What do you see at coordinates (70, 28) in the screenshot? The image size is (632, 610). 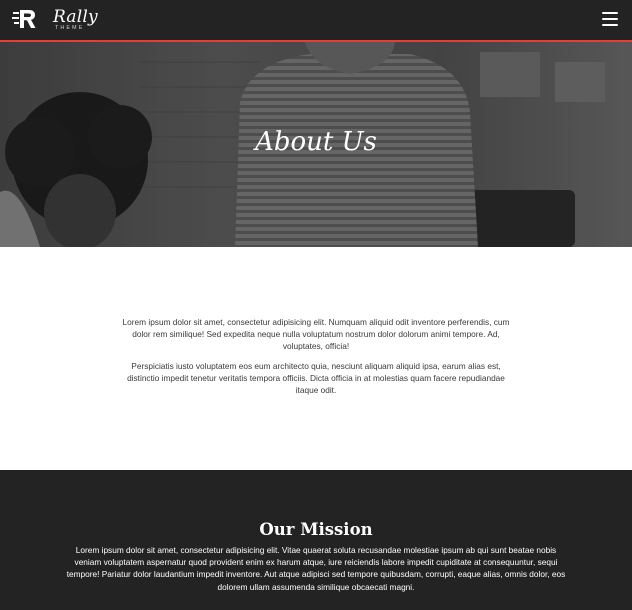 I see `brand-subtitle: THEME` at bounding box center [70, 28].